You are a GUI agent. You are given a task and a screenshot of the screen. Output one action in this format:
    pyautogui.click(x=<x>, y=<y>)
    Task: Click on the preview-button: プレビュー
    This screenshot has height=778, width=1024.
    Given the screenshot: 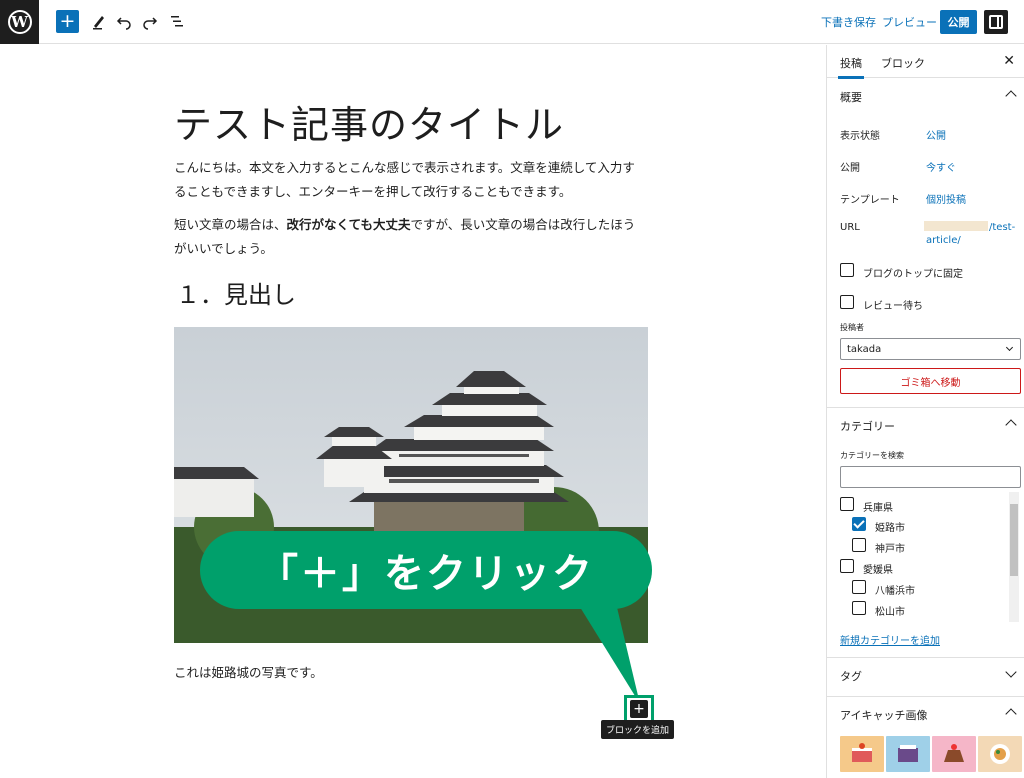 What is the action you would take?
    pyautogui.click(x=909, y=22)
    